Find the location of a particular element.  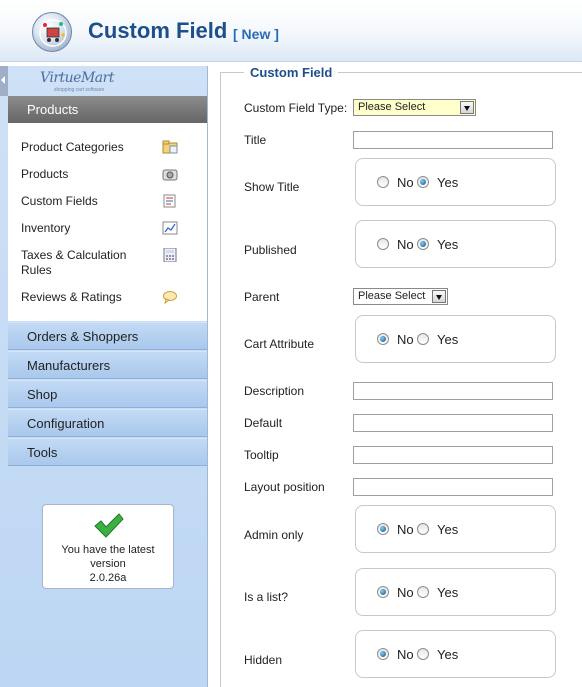

admin-only-label: Admin only is located at coordinates (274, 535).